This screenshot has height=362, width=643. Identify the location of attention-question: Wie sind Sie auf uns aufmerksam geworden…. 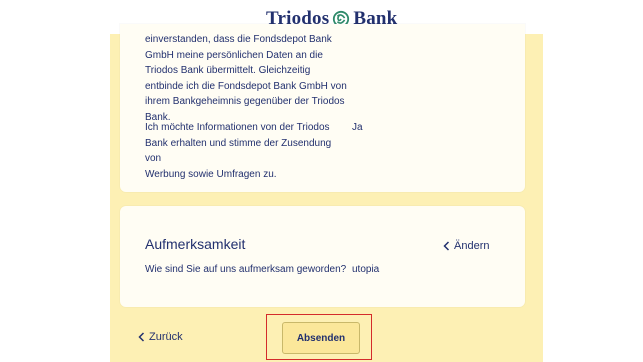
(246, 269).